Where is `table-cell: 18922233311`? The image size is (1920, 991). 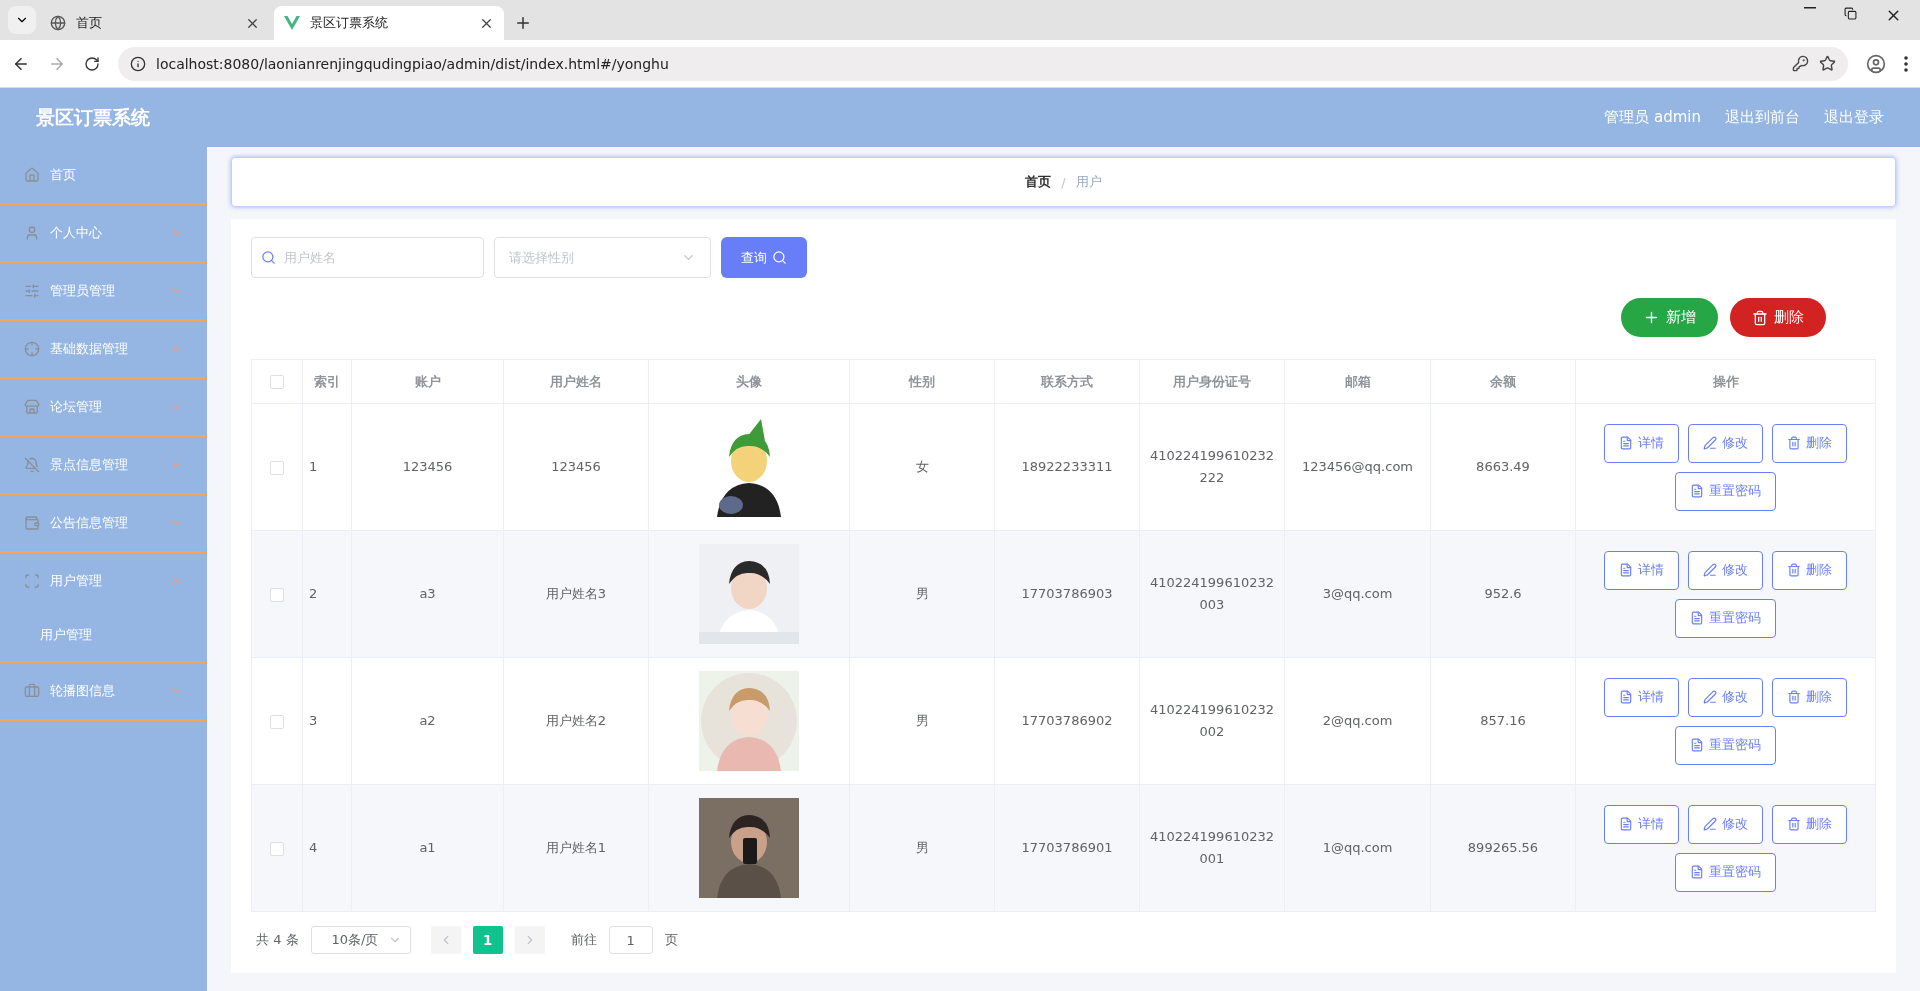
table-cell: 18922233311 is located at coordinates (1067, 467).